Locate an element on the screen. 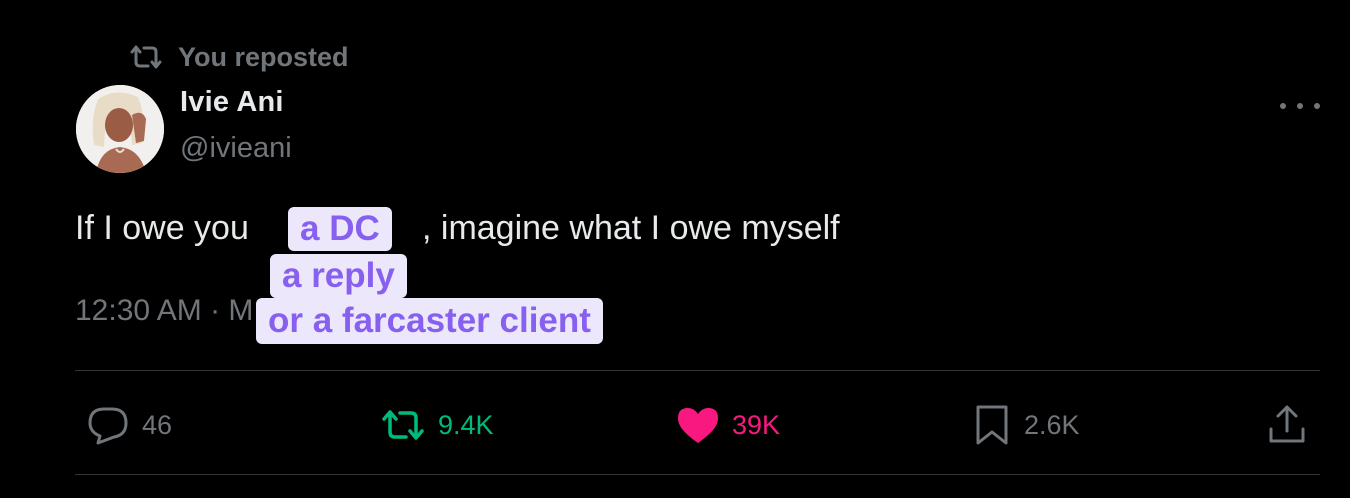 The height and width of the screenshot is (498, 1350). repost-label: You reposted is located at coordinates (263, 56).